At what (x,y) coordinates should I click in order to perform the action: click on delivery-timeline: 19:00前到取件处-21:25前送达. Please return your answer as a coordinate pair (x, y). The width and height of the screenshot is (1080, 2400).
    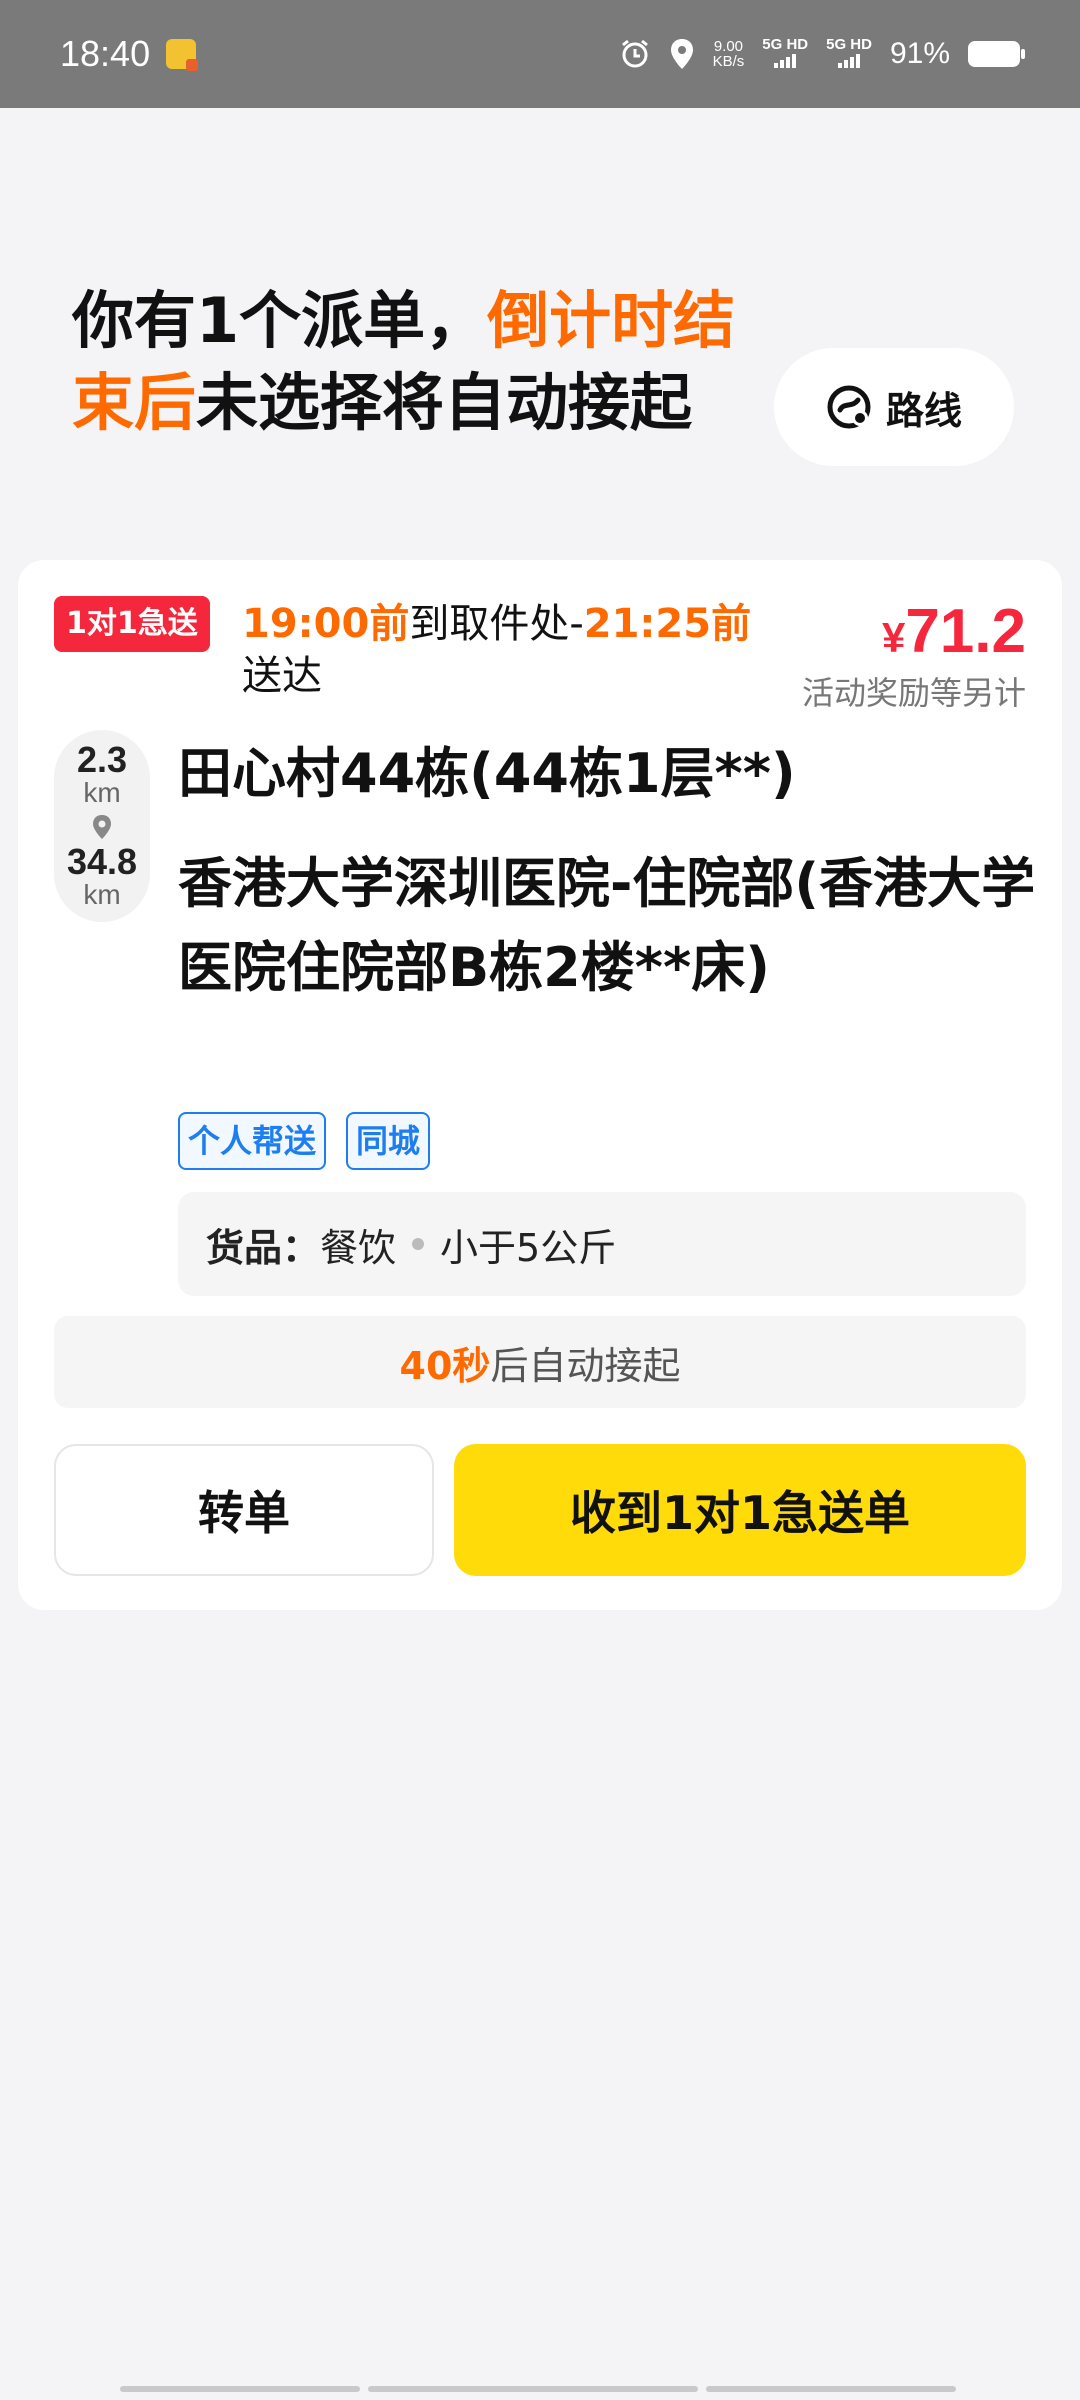
    Looking at the image, I should click on (507, 650).